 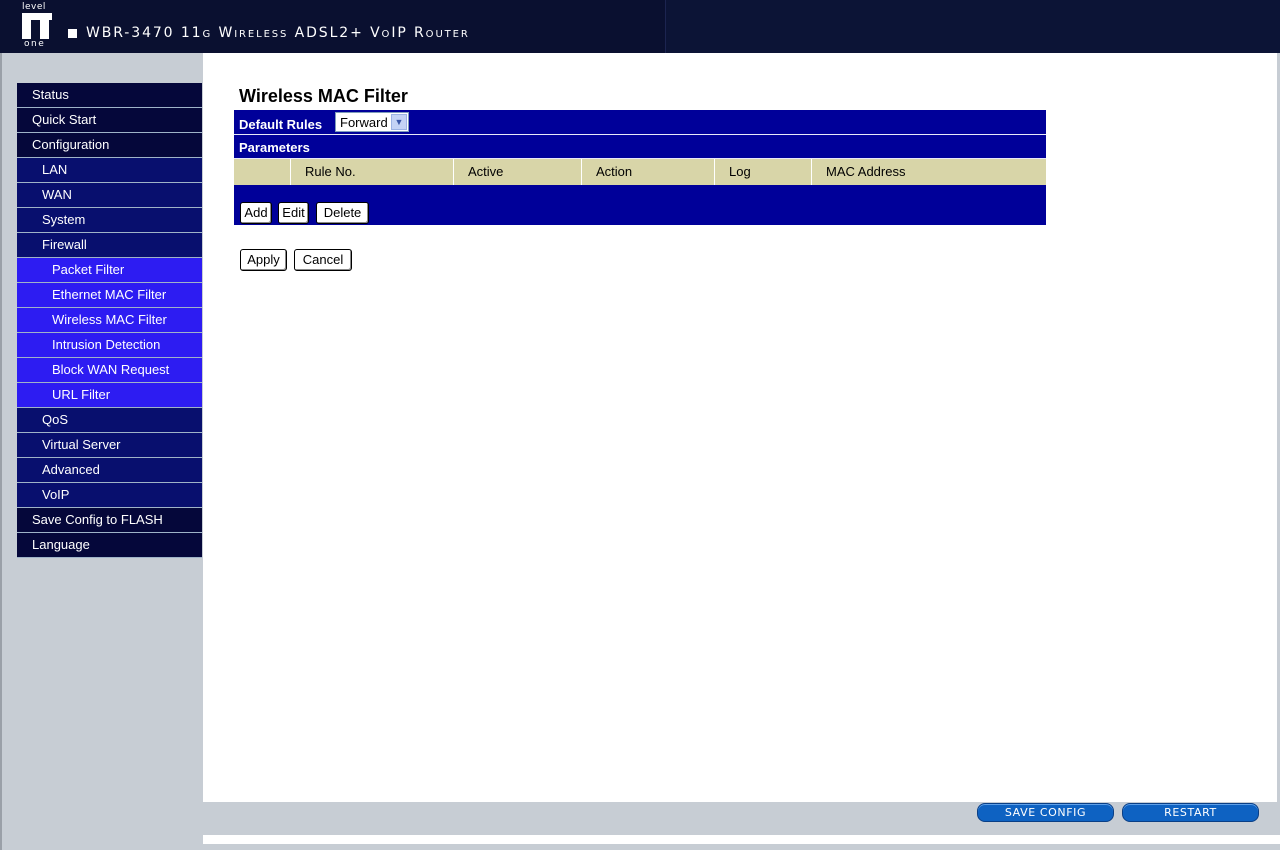 I want to click on divider, so click(x=640, y=134).